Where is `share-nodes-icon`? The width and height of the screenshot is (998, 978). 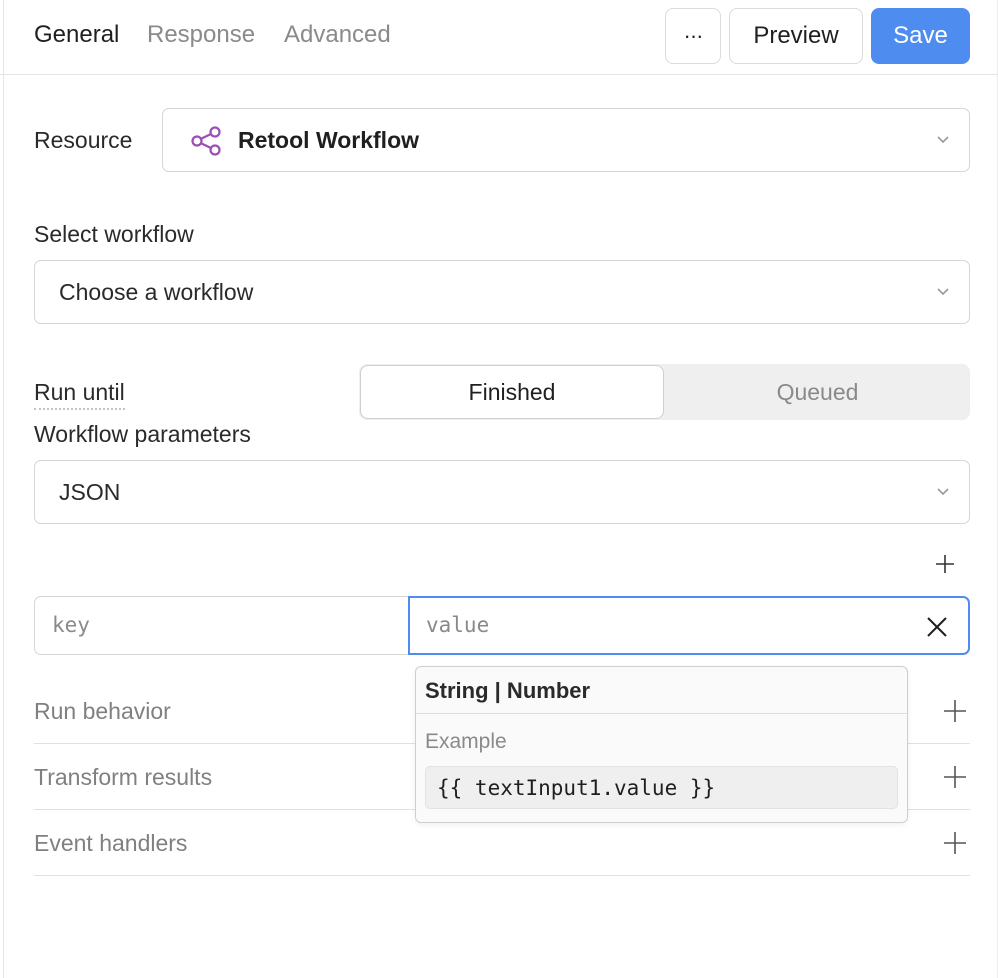 share-nodes-icon is located at coordinates (206, 141).